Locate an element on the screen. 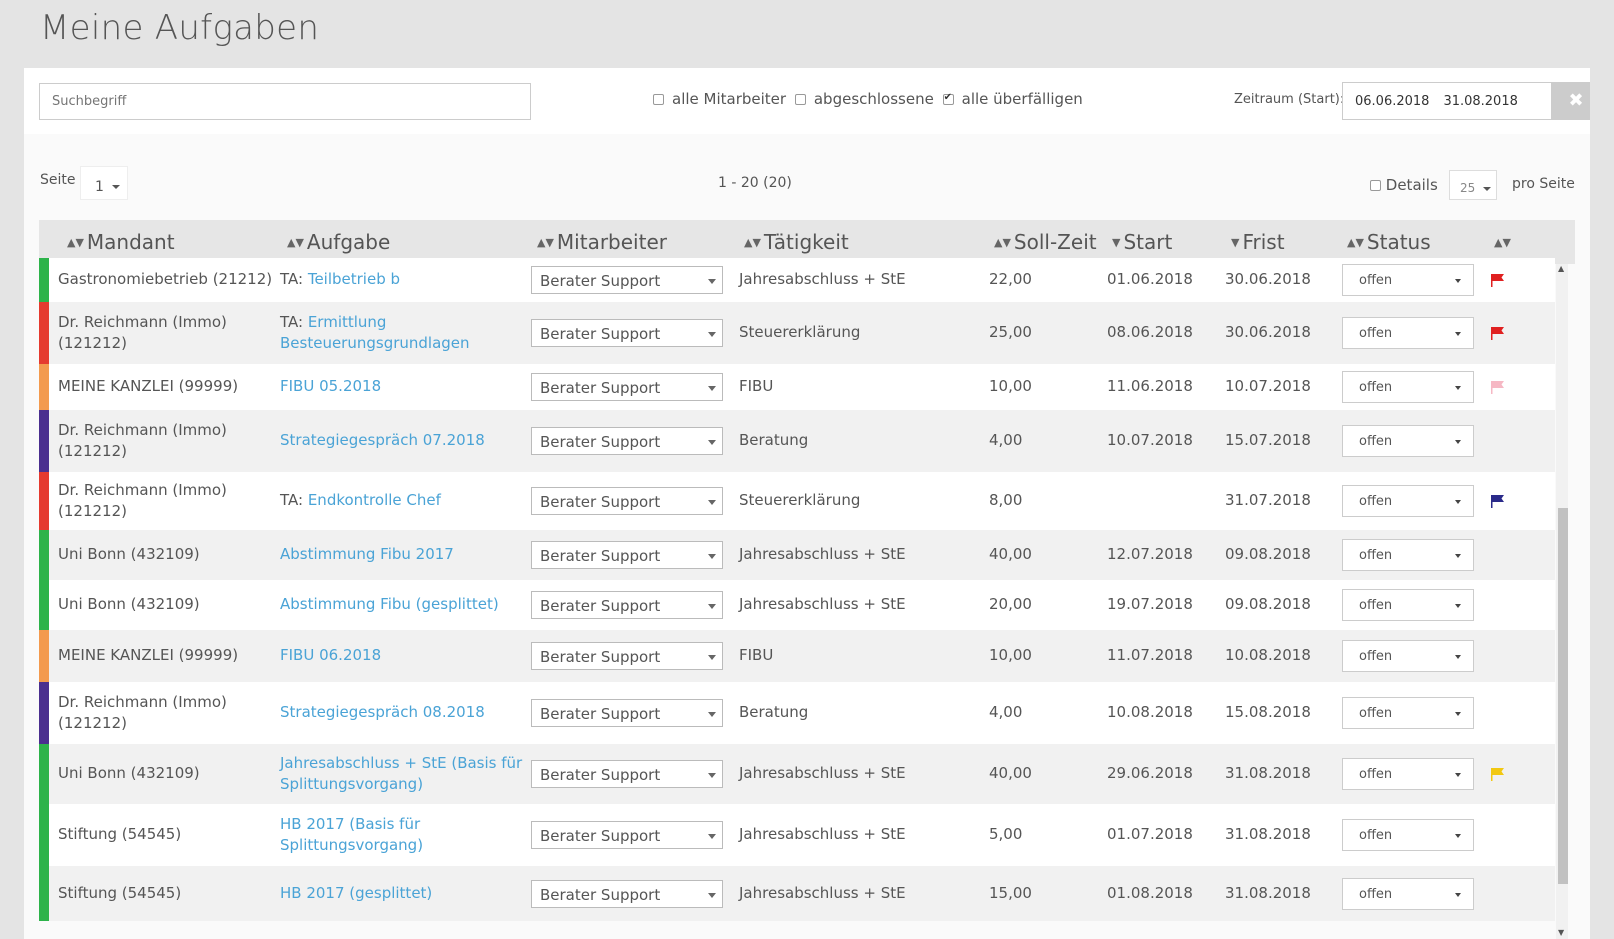 The width and height of the screenshot is (1614, 939). aufgabe-link: Besteuerungsgrundlagen is located at coordinates (375, 343).